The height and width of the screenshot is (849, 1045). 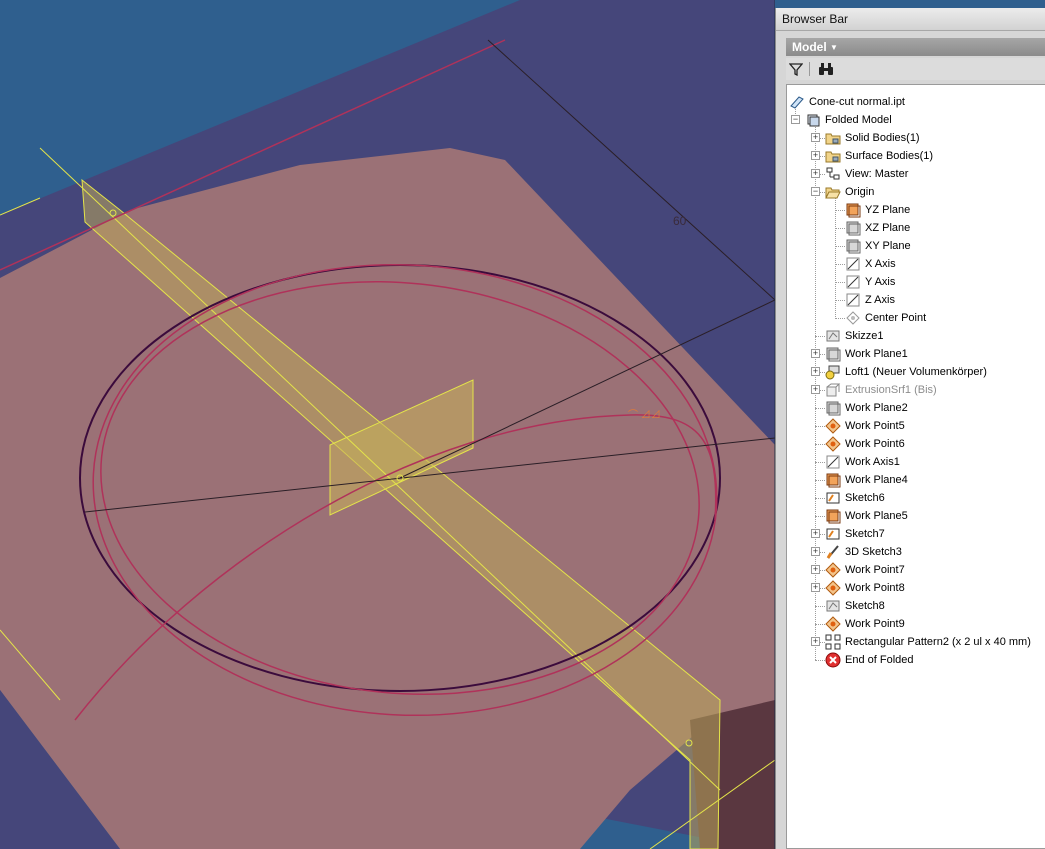 I want to click on tree-item-extrusionsrf1-bis: + ExtrusionSrf1 (Bis), so click(x=916, y=390).